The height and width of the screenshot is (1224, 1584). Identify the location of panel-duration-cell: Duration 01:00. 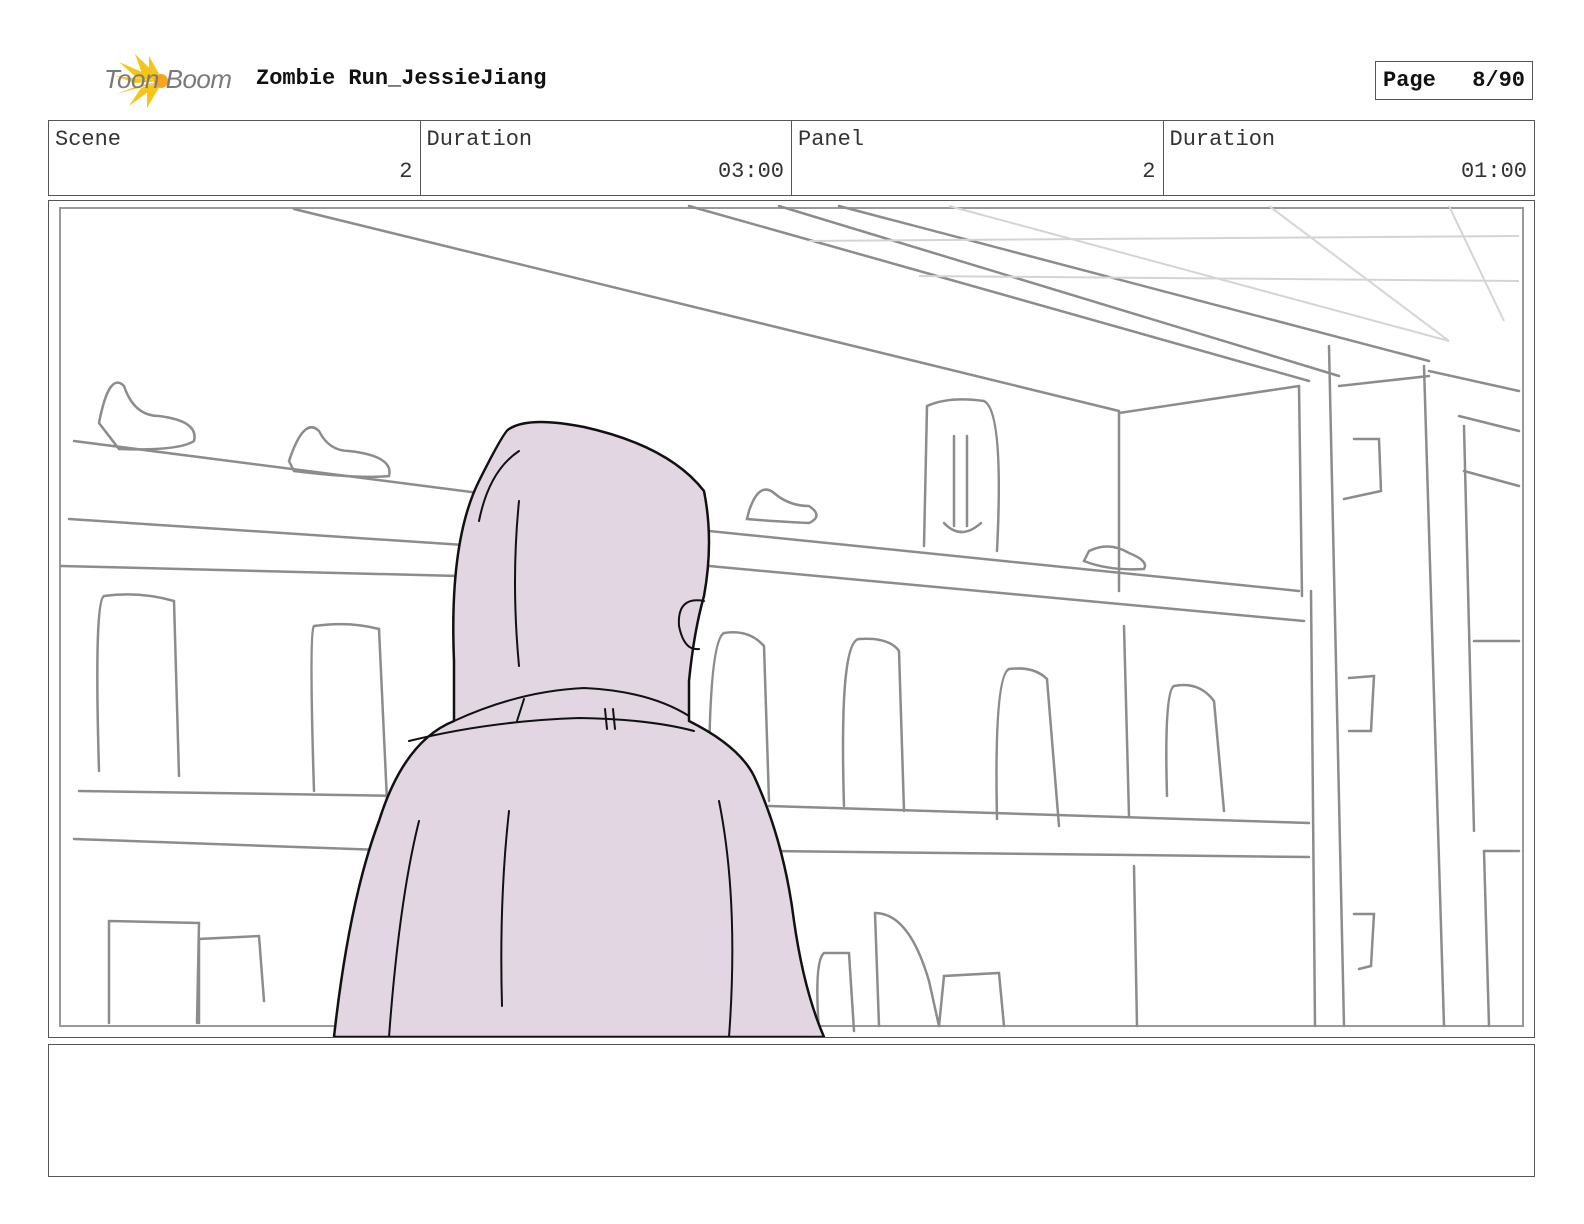
(1349, 158).